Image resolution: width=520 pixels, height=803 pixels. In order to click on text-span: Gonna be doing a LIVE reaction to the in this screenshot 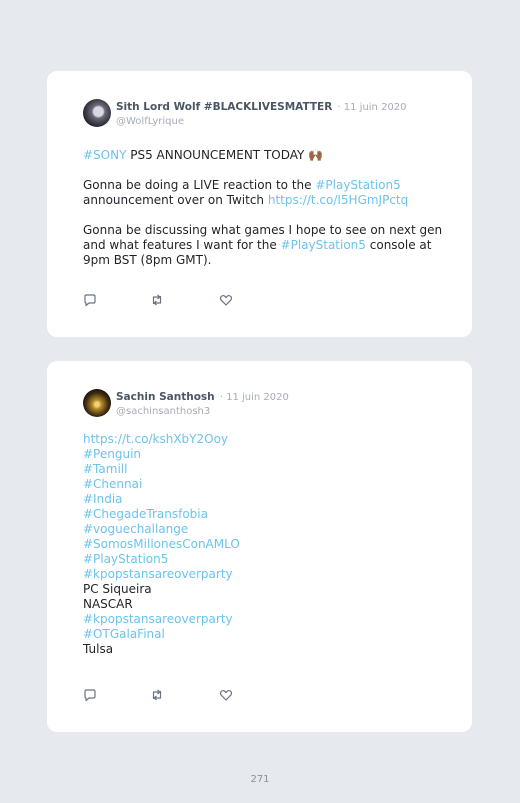, I will do `click(199, 185)`.